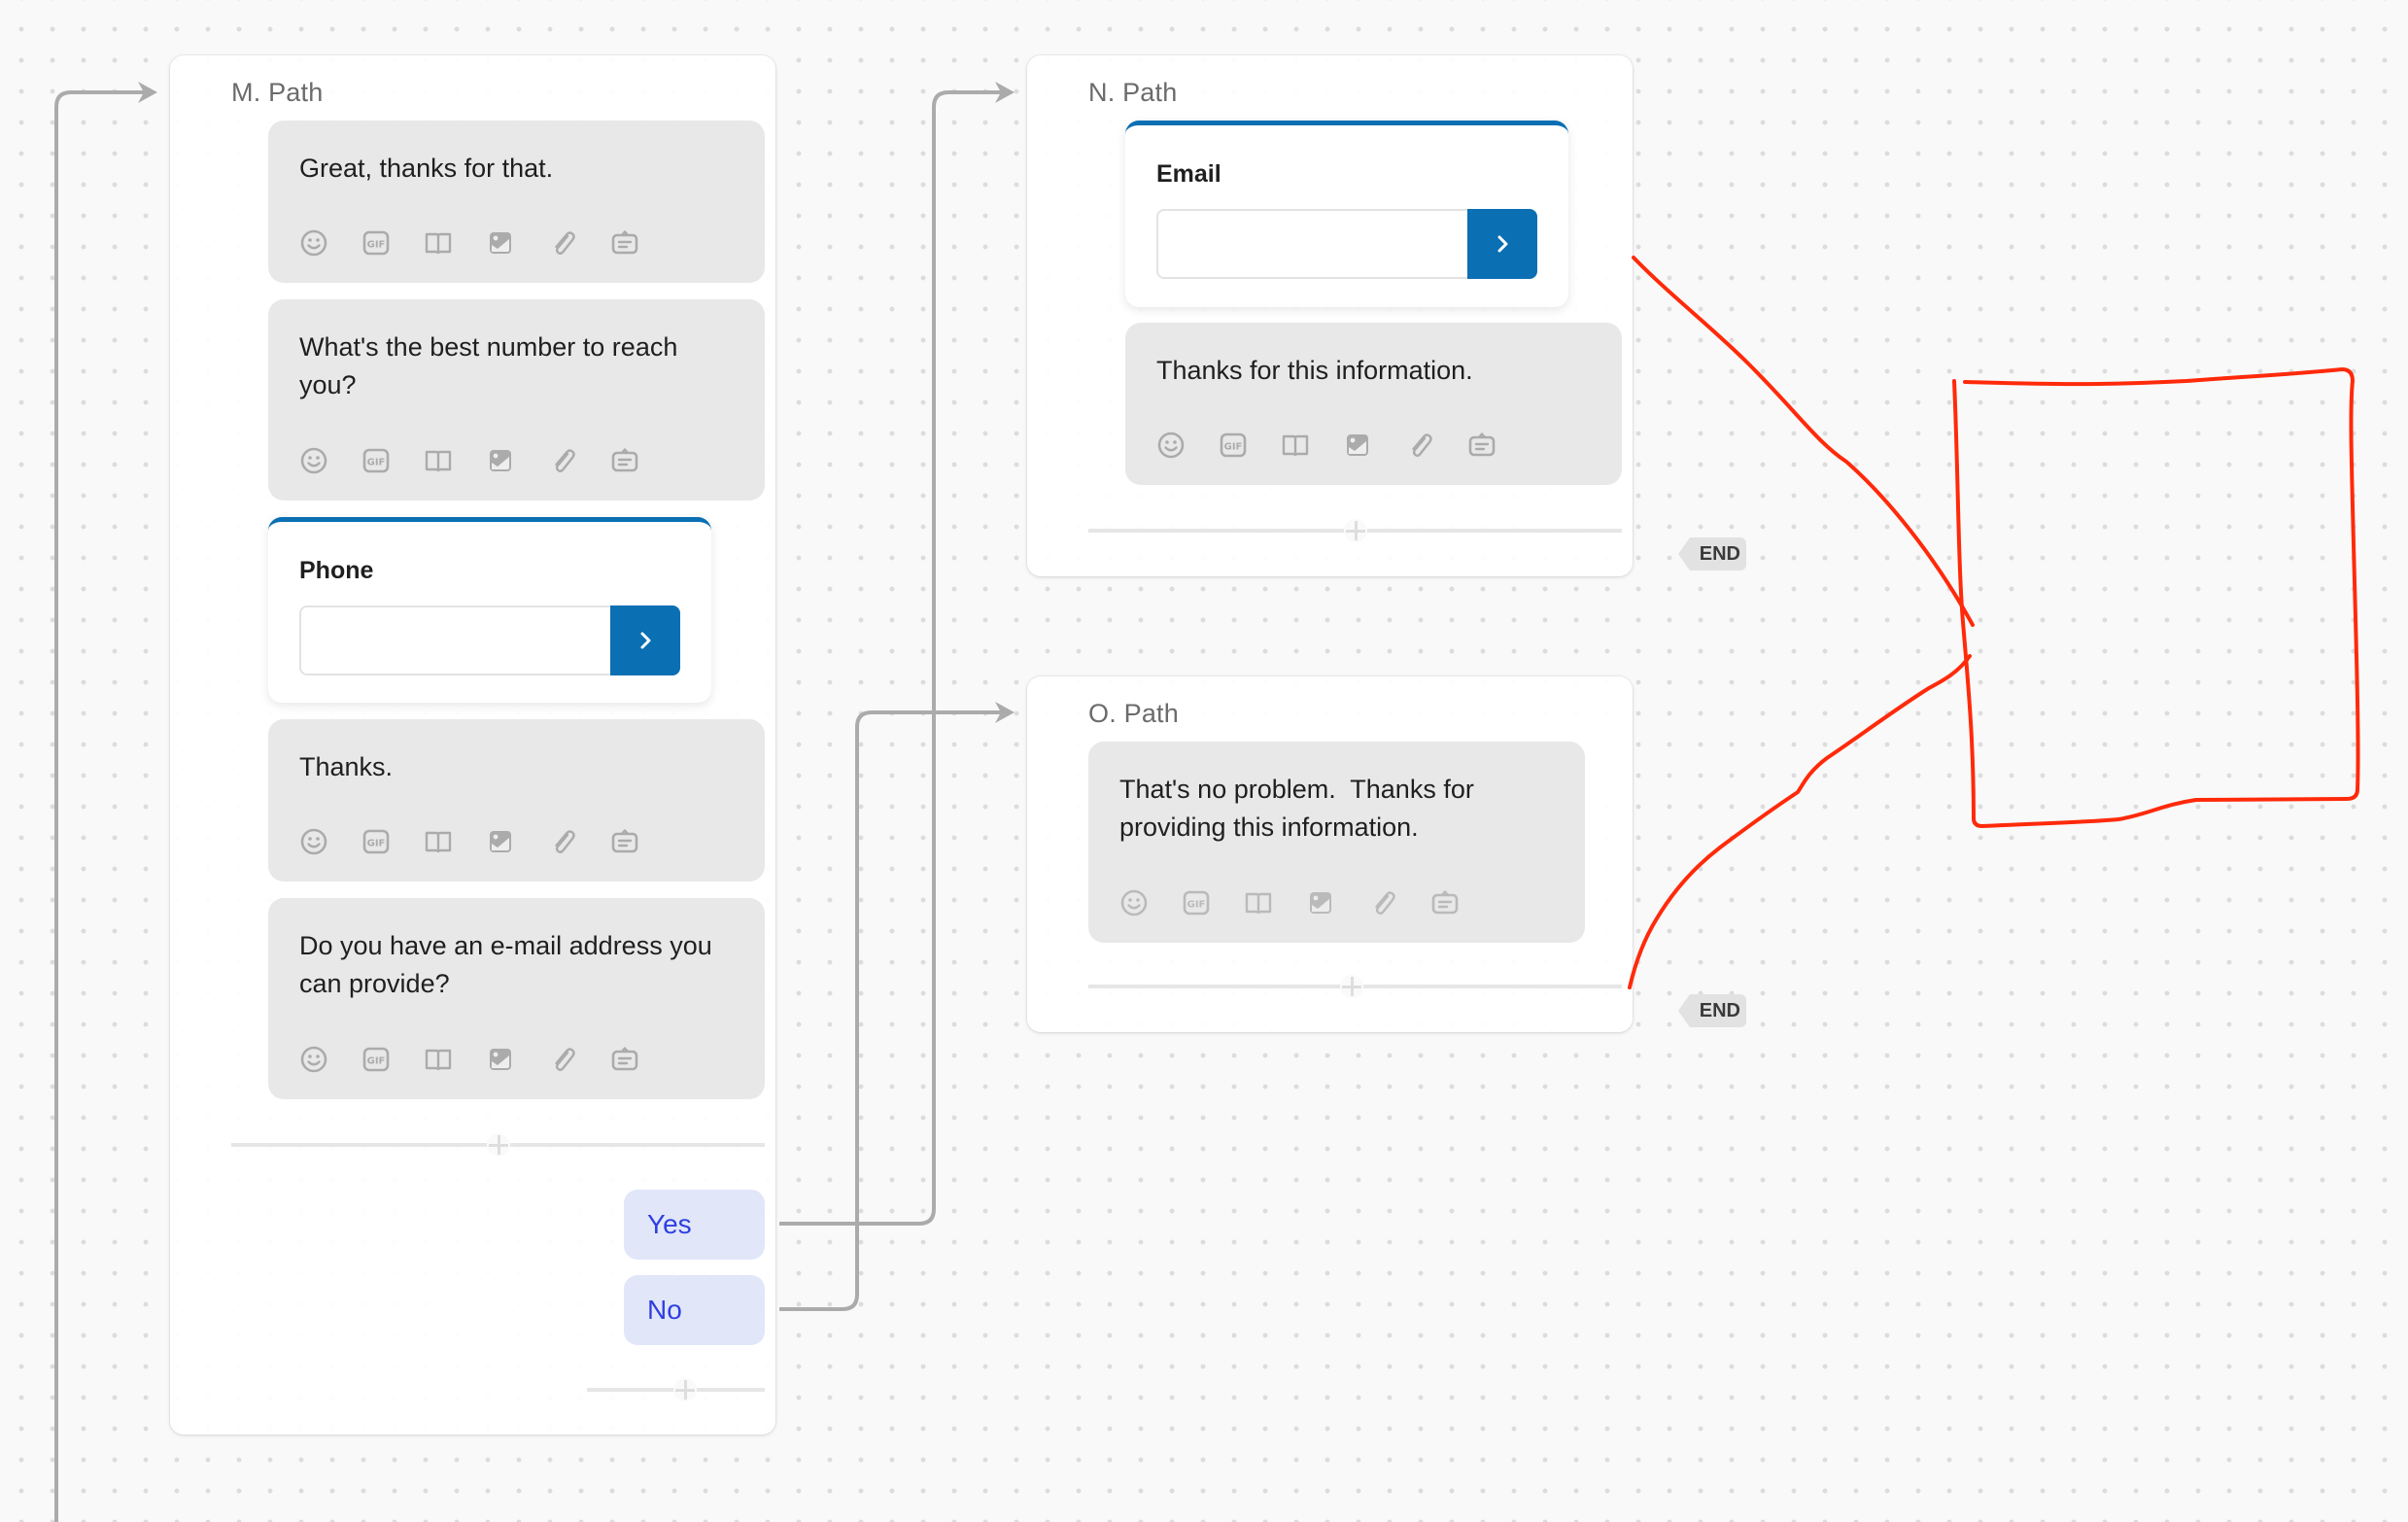  I want to click on connector-arrowhead-n, so click(1005, 92).